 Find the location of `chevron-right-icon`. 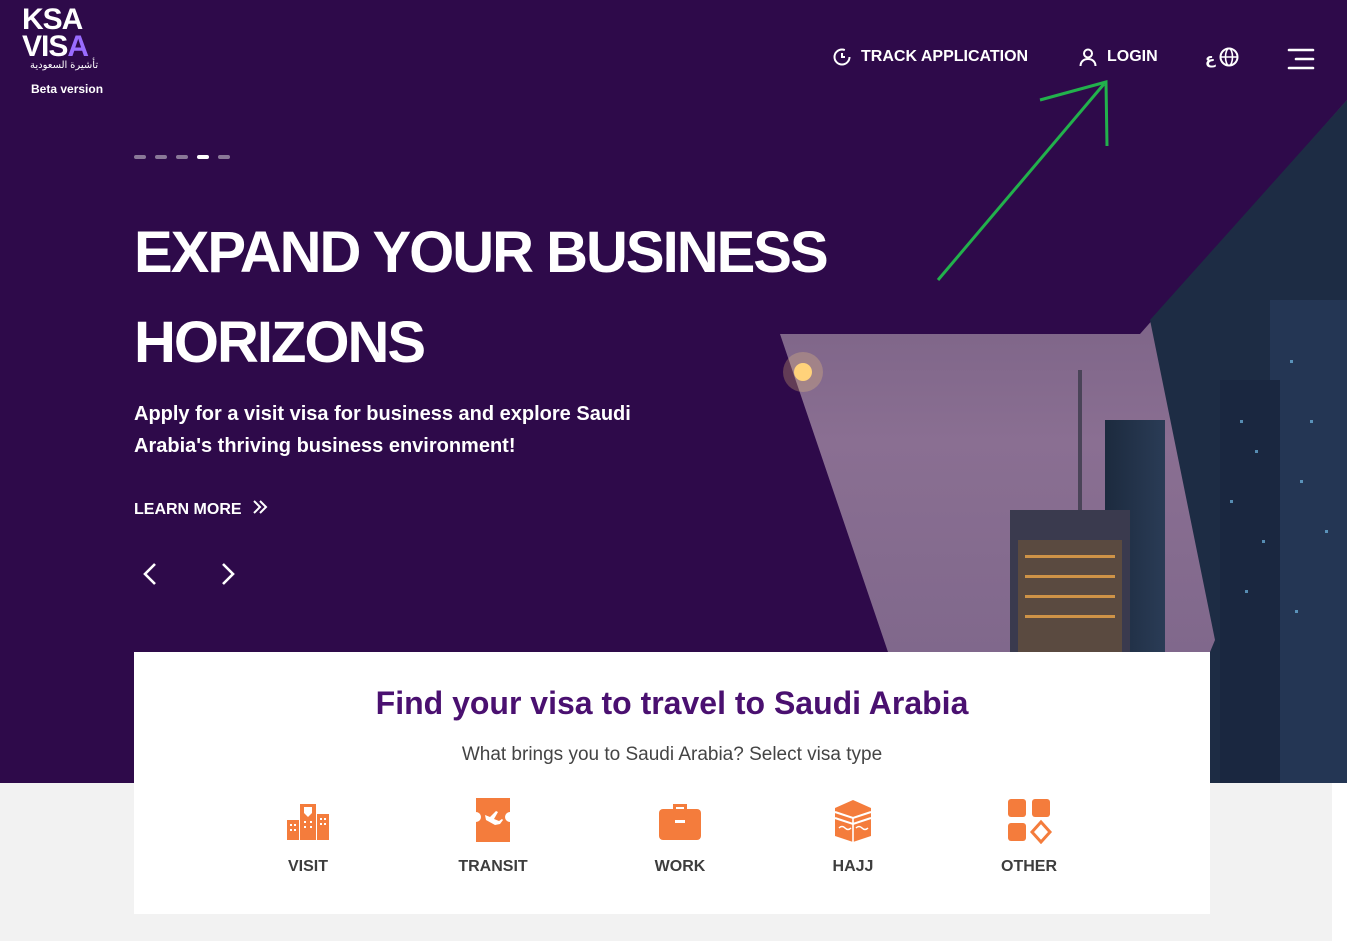

chevron-right-icon is located at coordinates (228, 574).